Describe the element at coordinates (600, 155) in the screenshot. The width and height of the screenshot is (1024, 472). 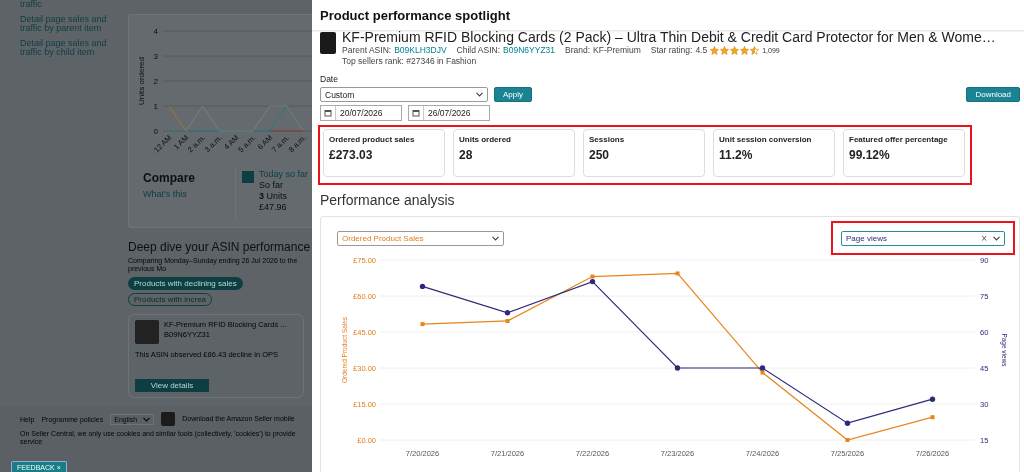
I see `metric-value: 250` at that location.